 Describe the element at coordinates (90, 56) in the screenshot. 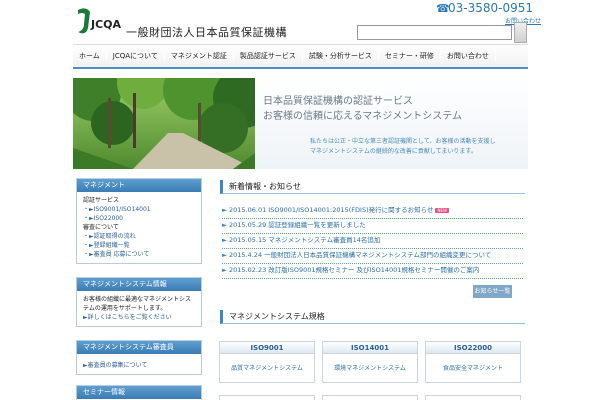

I see `nav-item-home: ホーム` at that location.